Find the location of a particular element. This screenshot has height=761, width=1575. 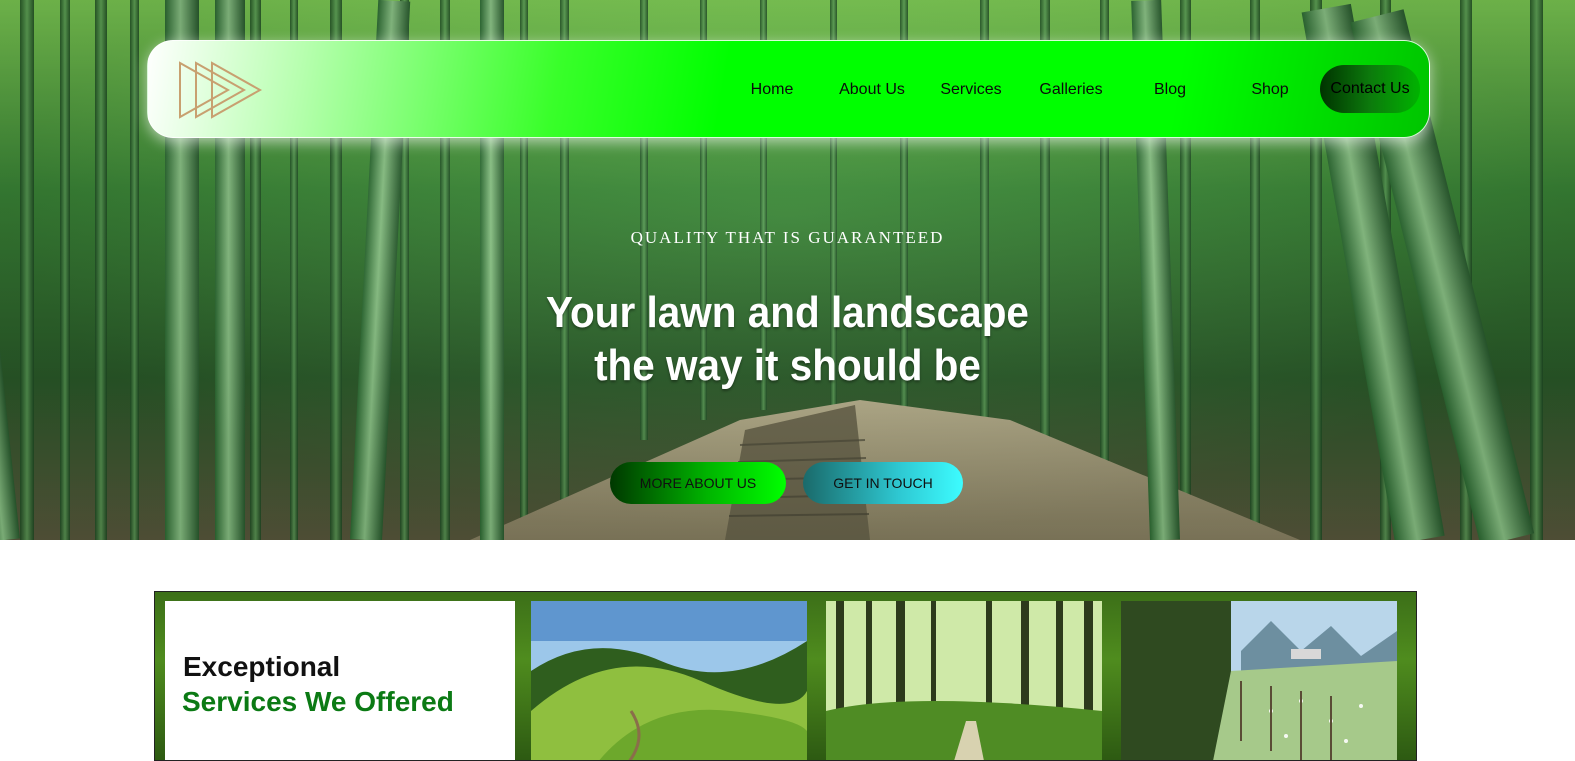

nav-blog: Blog is located at coordinates (1170, 90).